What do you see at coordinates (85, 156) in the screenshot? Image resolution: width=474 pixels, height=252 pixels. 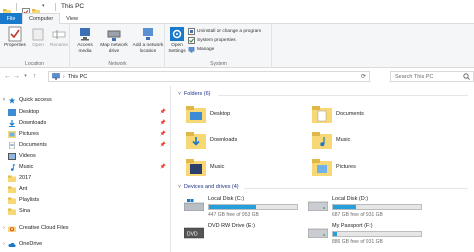 I see `nav-item-videos: Videos` at bounding box center [85, 156].